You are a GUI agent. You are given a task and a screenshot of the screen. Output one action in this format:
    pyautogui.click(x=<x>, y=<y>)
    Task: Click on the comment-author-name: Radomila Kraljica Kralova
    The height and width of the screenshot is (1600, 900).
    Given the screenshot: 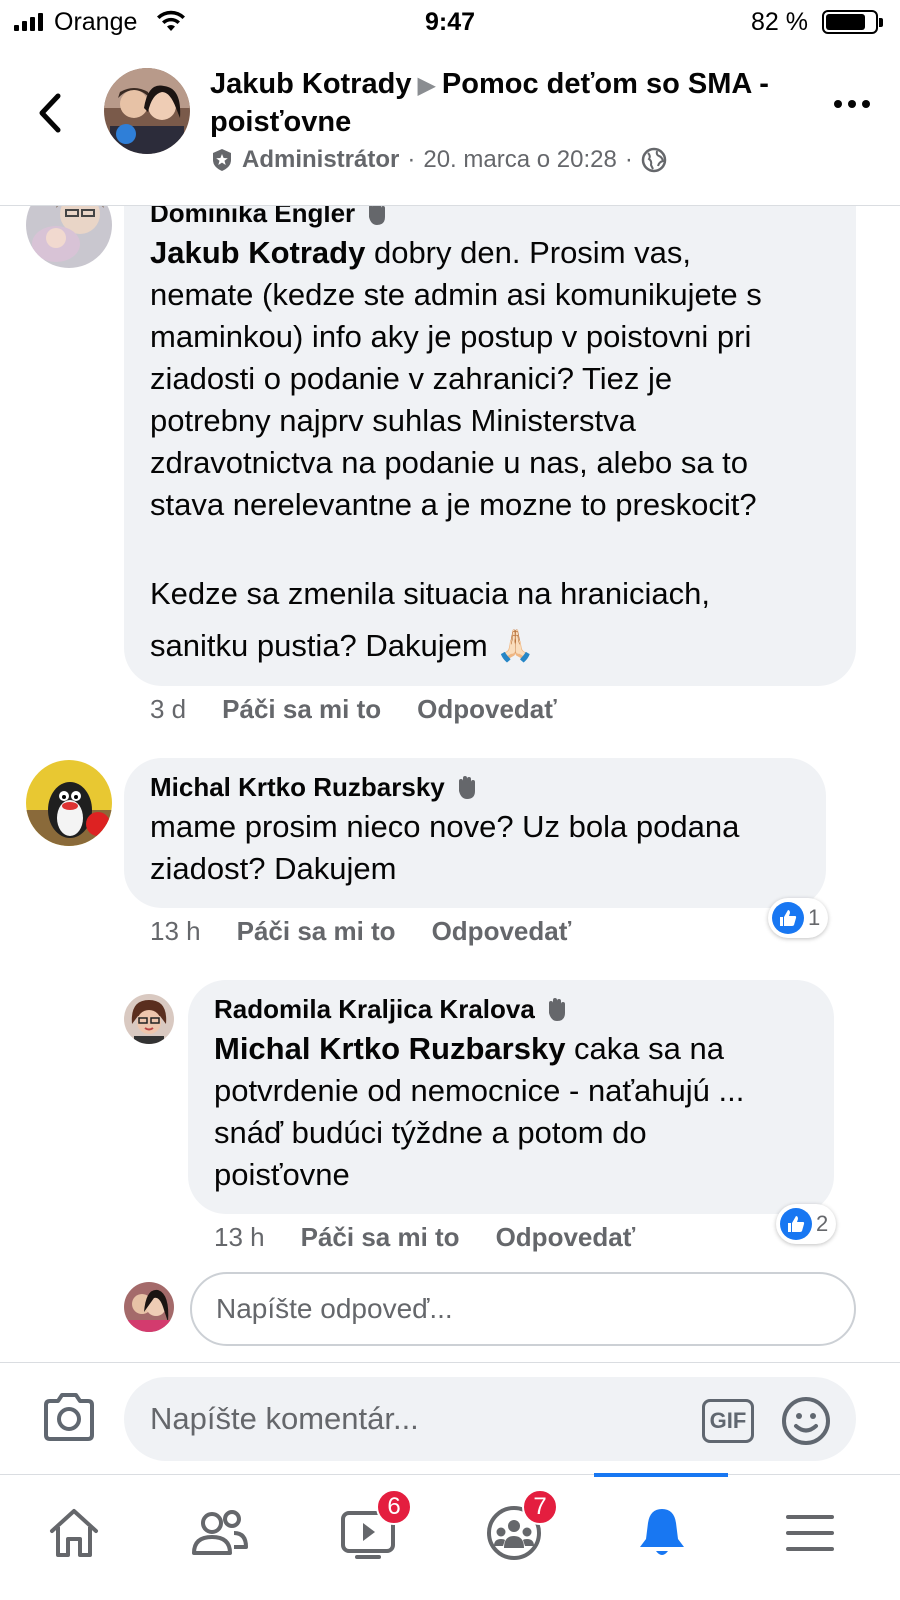 What is the action you would take?
    pyautogui.click(x=374, y=1009)
    